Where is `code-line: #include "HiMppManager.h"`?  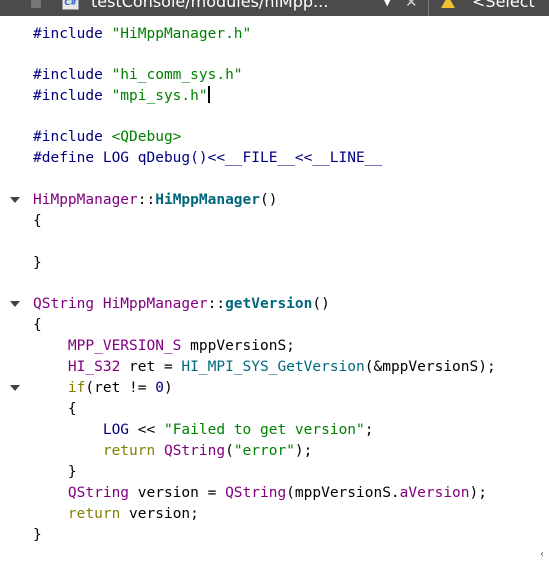 code-line: #include "HiMppManager.h" is located at coordinates (142, 34).